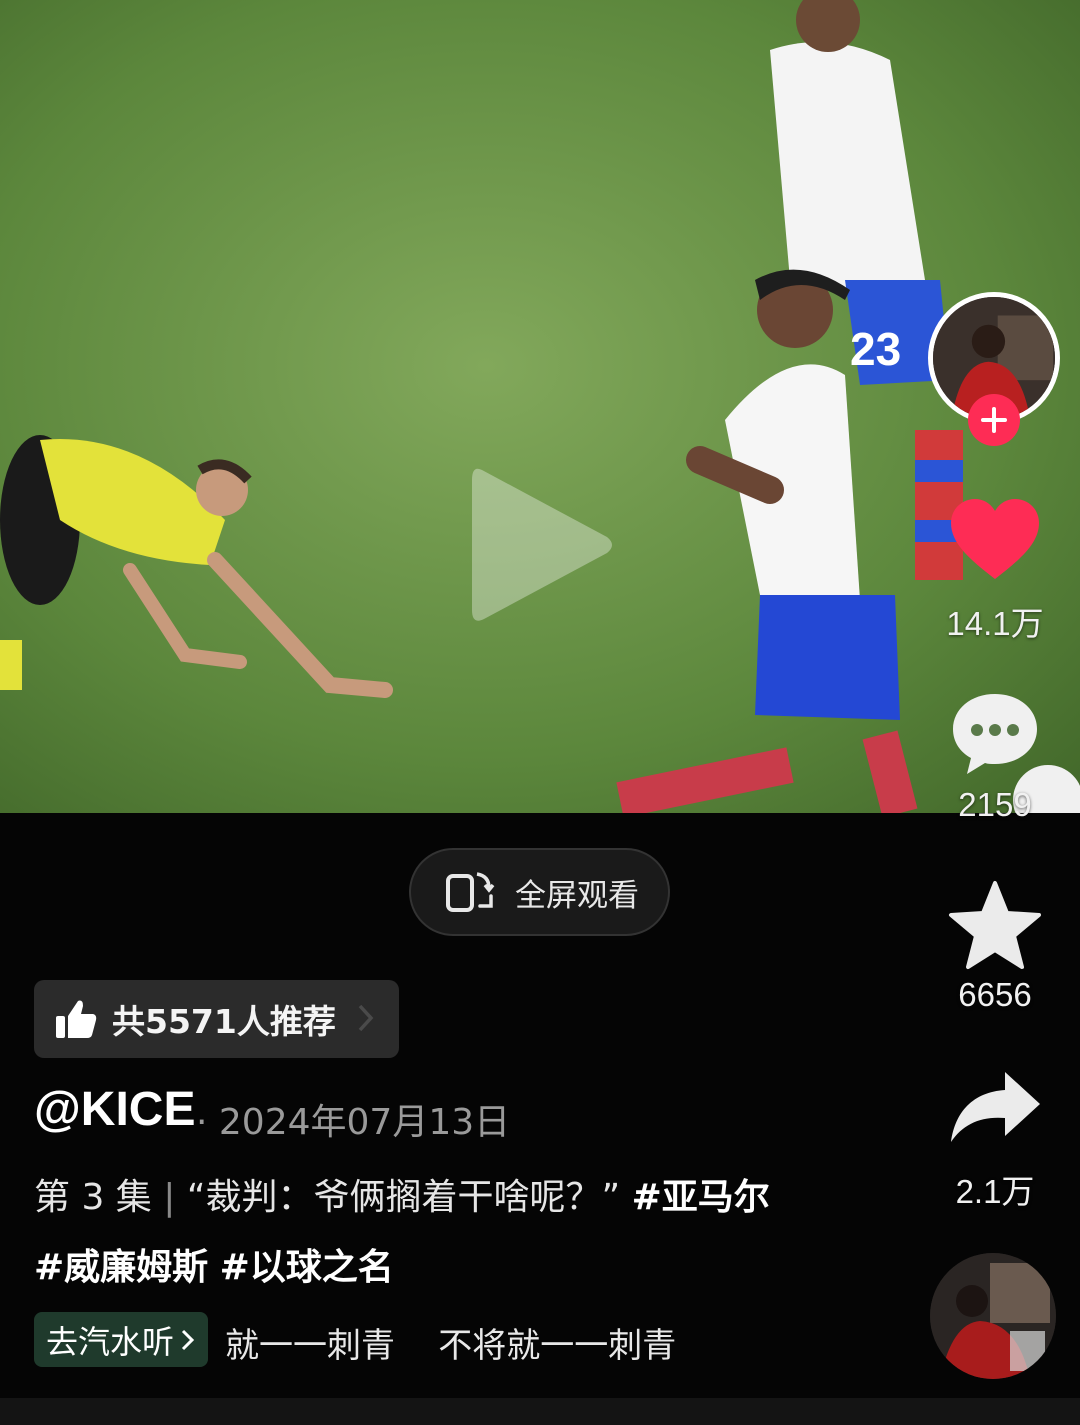  Describe the element at coordinates (995, 623) in the screenshot. I see `like-count: 14.1万` at that location.